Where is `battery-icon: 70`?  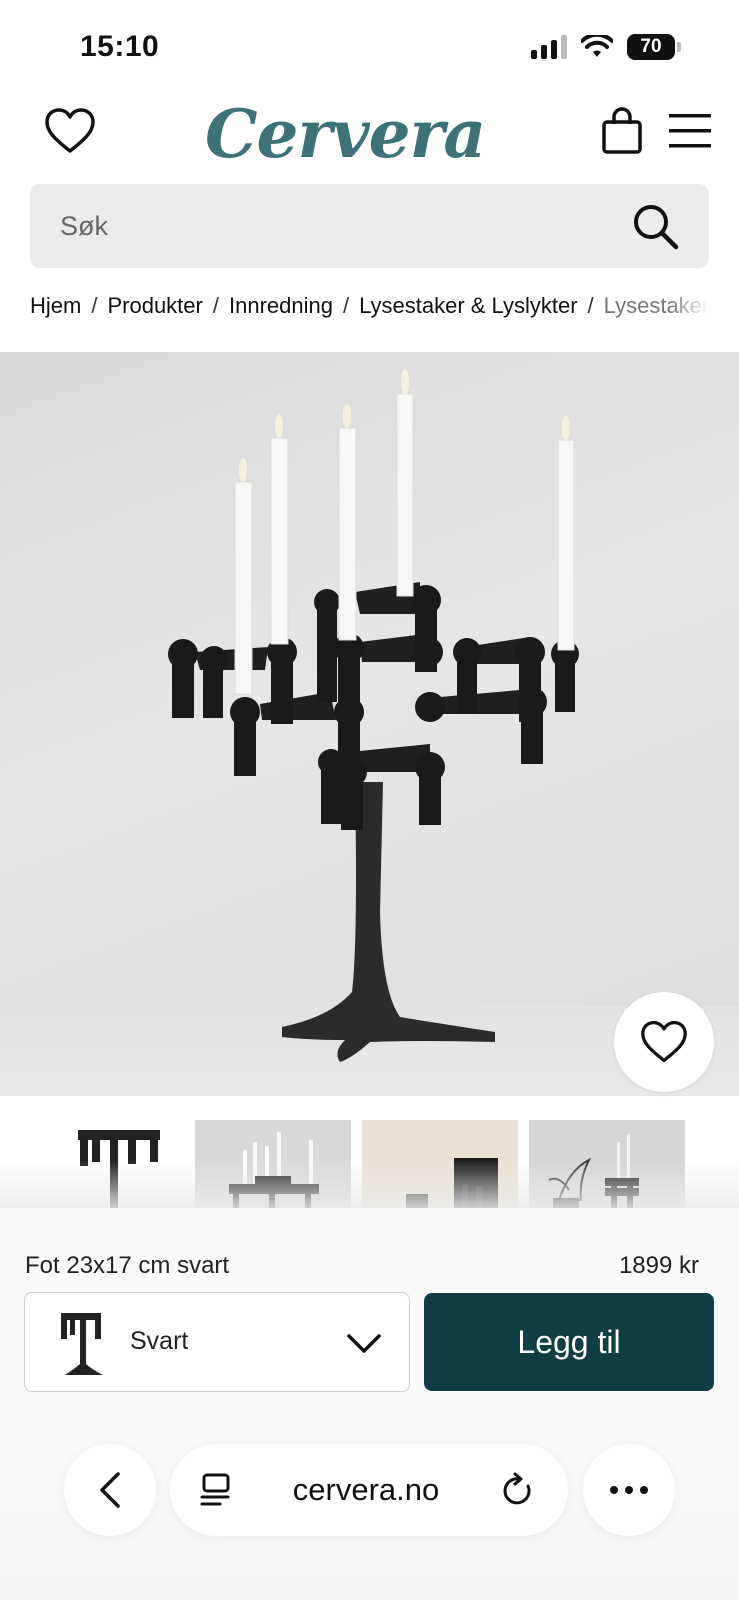 battery-icon: 70 is located at coordinates (654, 47).